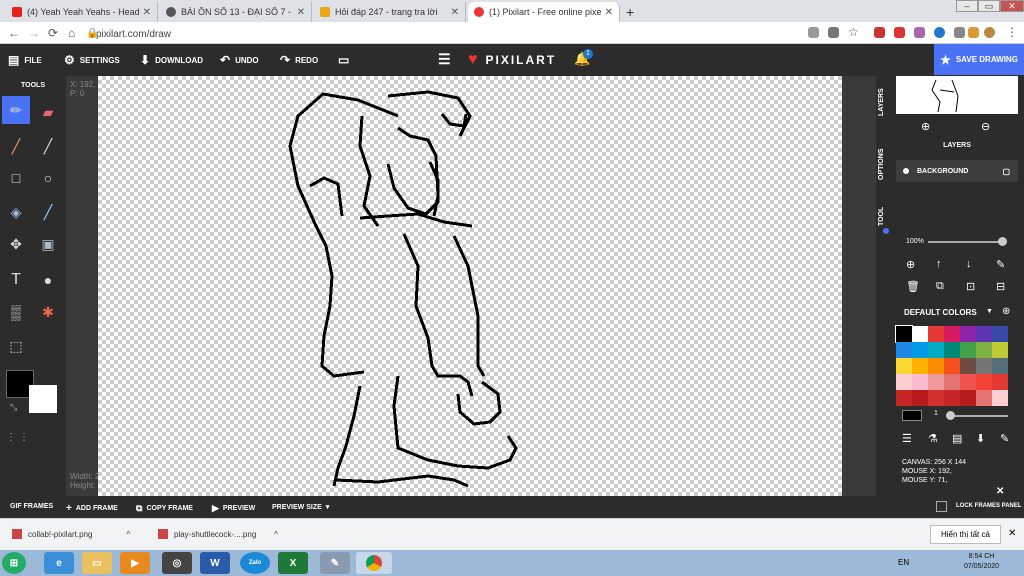 The width and height of the screenshot is (1024, 576). What do you see at coordinates (164, 508) in the screenshot?
I see `copy-frame-button: ⧉ COPY FRAME` at bounding box center [164, 508].